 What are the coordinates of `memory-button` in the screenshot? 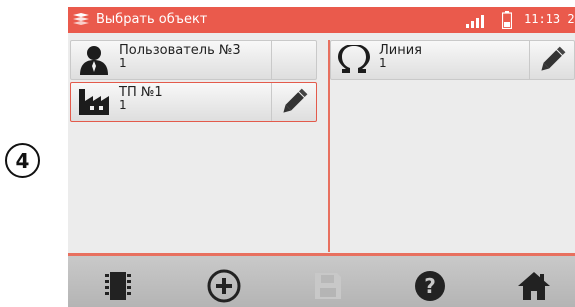 It's located at (118, 286).